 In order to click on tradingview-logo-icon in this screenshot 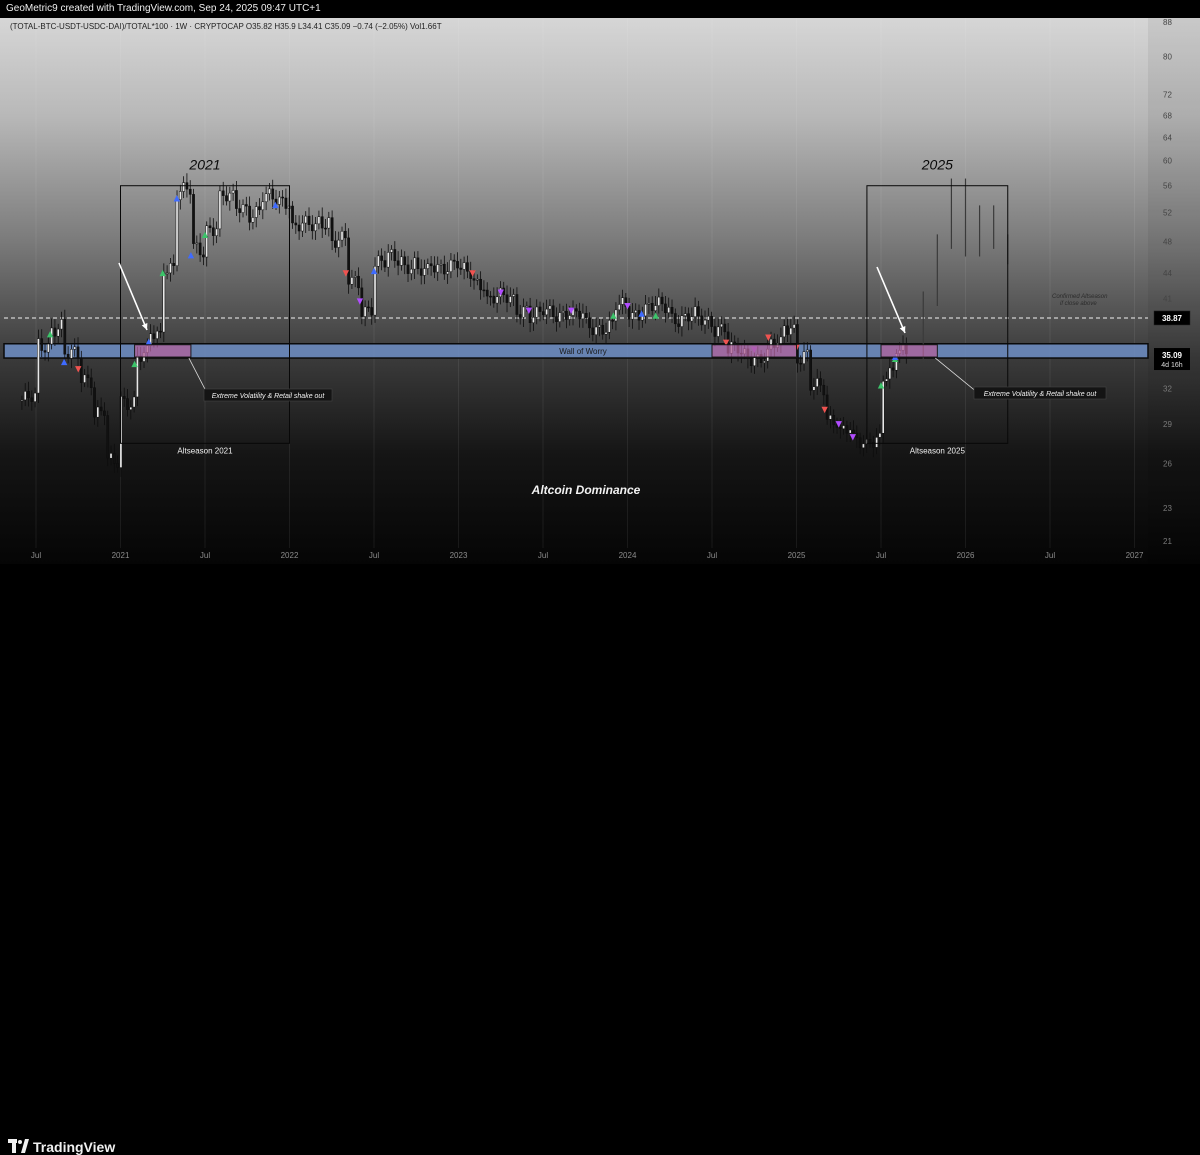, I will do `click(18, 1146)`.